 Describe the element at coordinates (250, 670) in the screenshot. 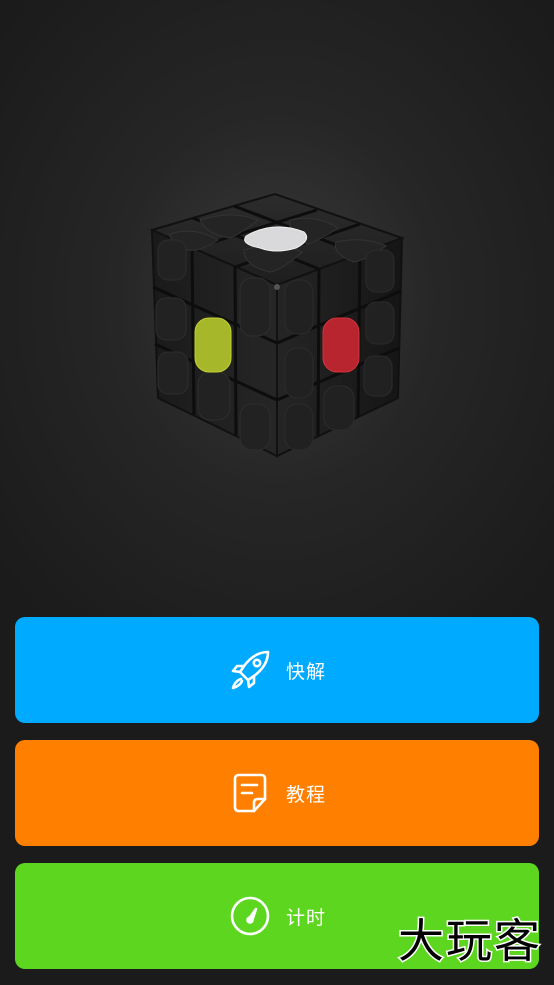

I see `rocket-icon` at that location.